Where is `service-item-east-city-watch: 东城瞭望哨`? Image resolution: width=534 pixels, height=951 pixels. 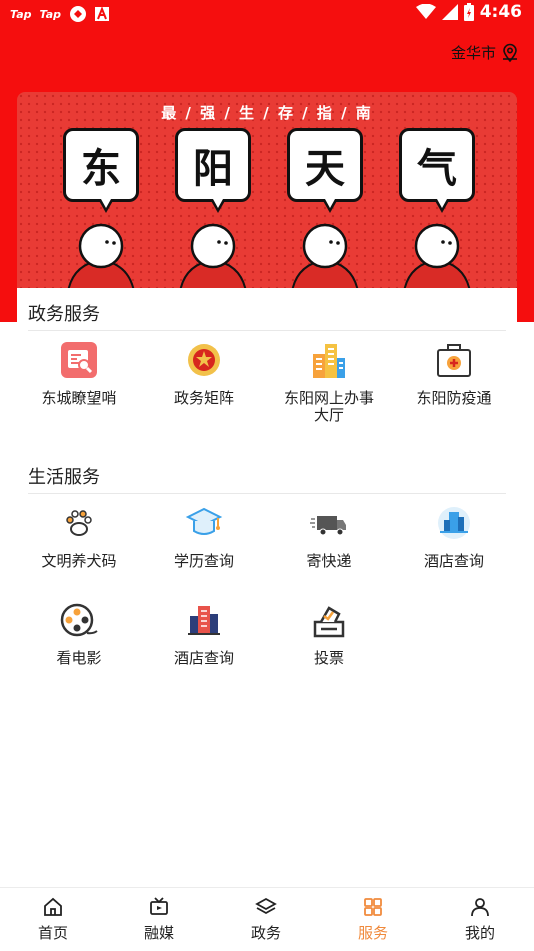
service-item-east-city-watch: 东城瞭望哨 is located at coordinates (79, 373).